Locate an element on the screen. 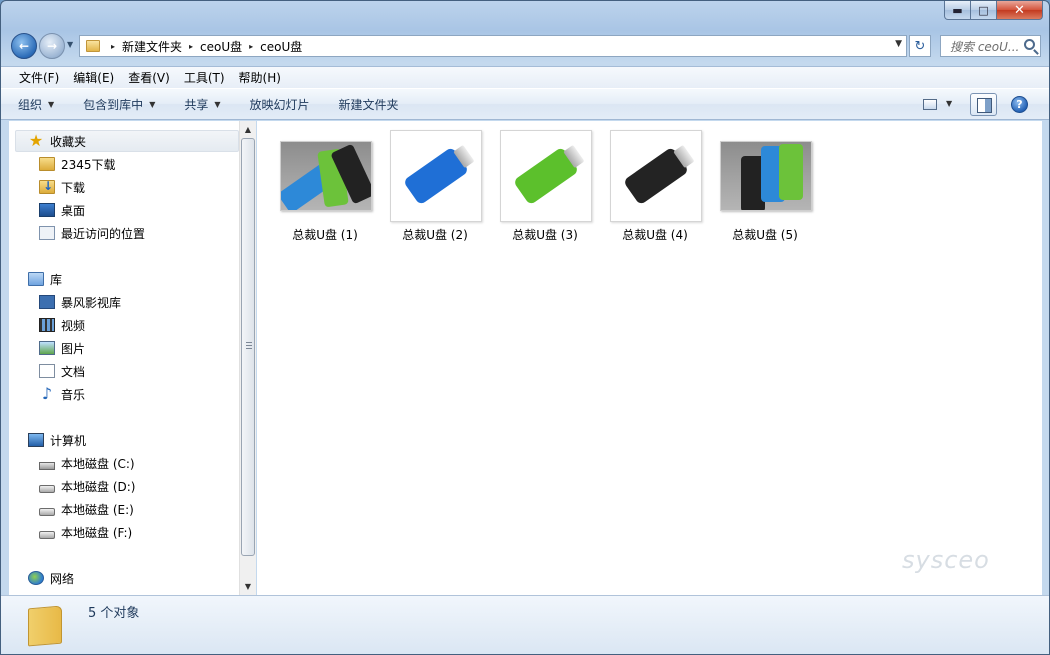 The height and width of the screenshot is (655, 1050). menu-help: 帮助(H) is located at coordinates (260, 77).